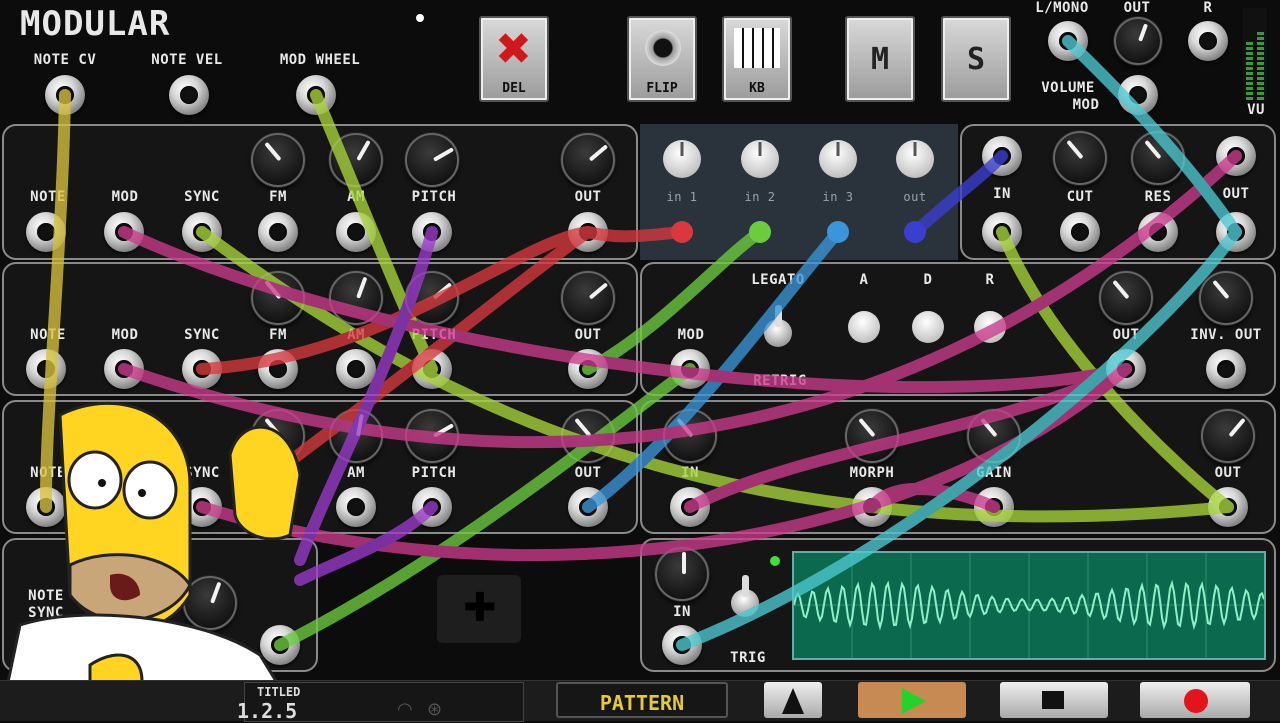  Describe the element at coordinates (434, 197) in the screenshot. I see `osc1-label-pitch: PITCH` at that location.